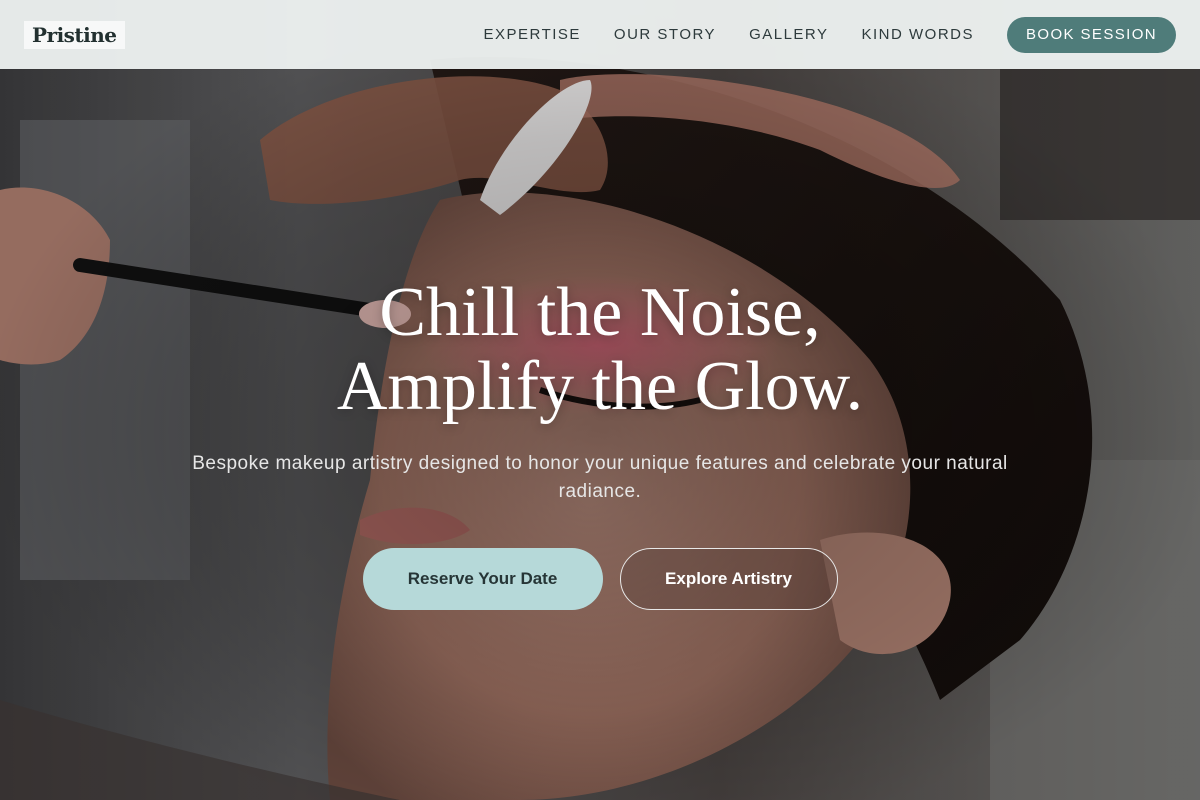  Describe the element at coordinates (600, 312) in the screenshot. I see `hero-headline-line-1: Chill the Noise,` at that location.